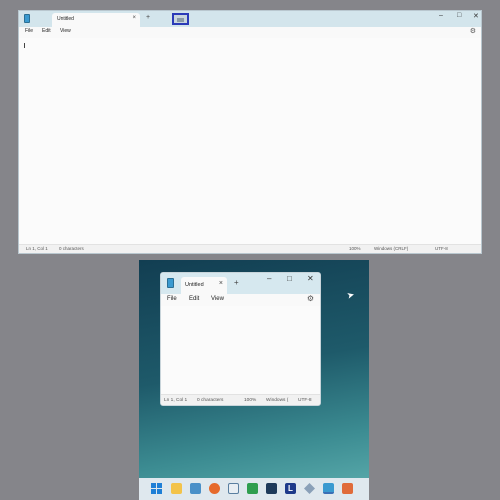  Describe the element at coordinates (350, 295) in the screenshot. I see `mouse-cursor: ➤` at that location.